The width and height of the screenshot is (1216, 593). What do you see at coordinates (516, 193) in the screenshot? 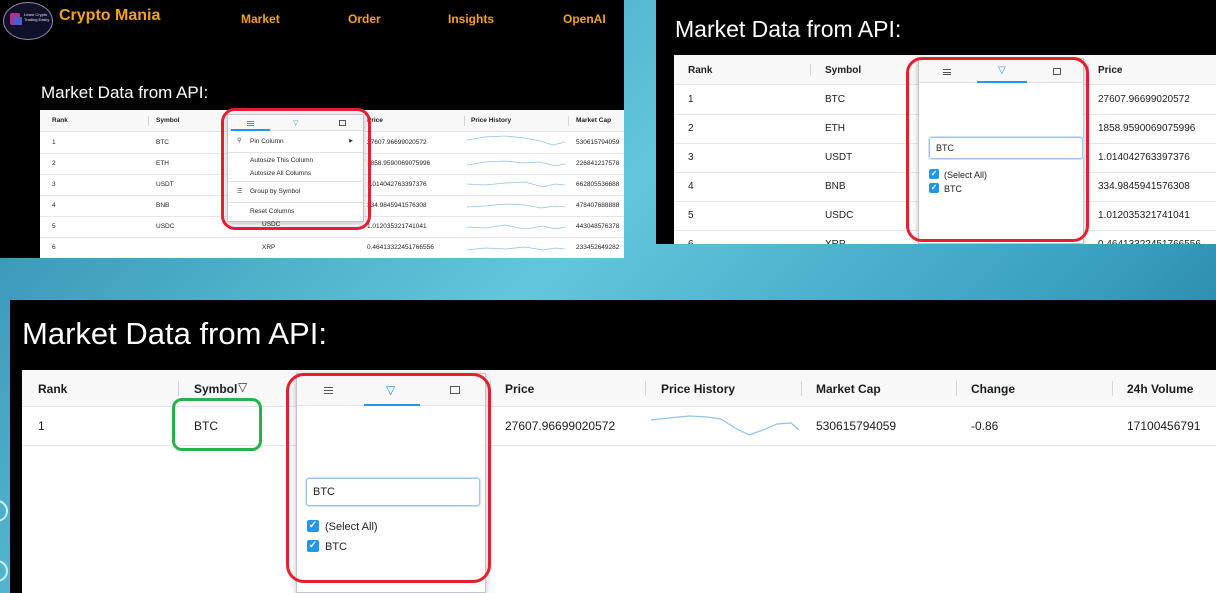
I see `price-history-sparklines` at bounding box center [516, 193].